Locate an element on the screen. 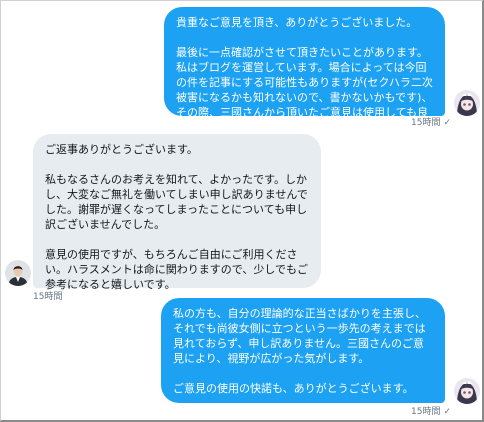  sender-avatar is located at coordinates (18, 273).